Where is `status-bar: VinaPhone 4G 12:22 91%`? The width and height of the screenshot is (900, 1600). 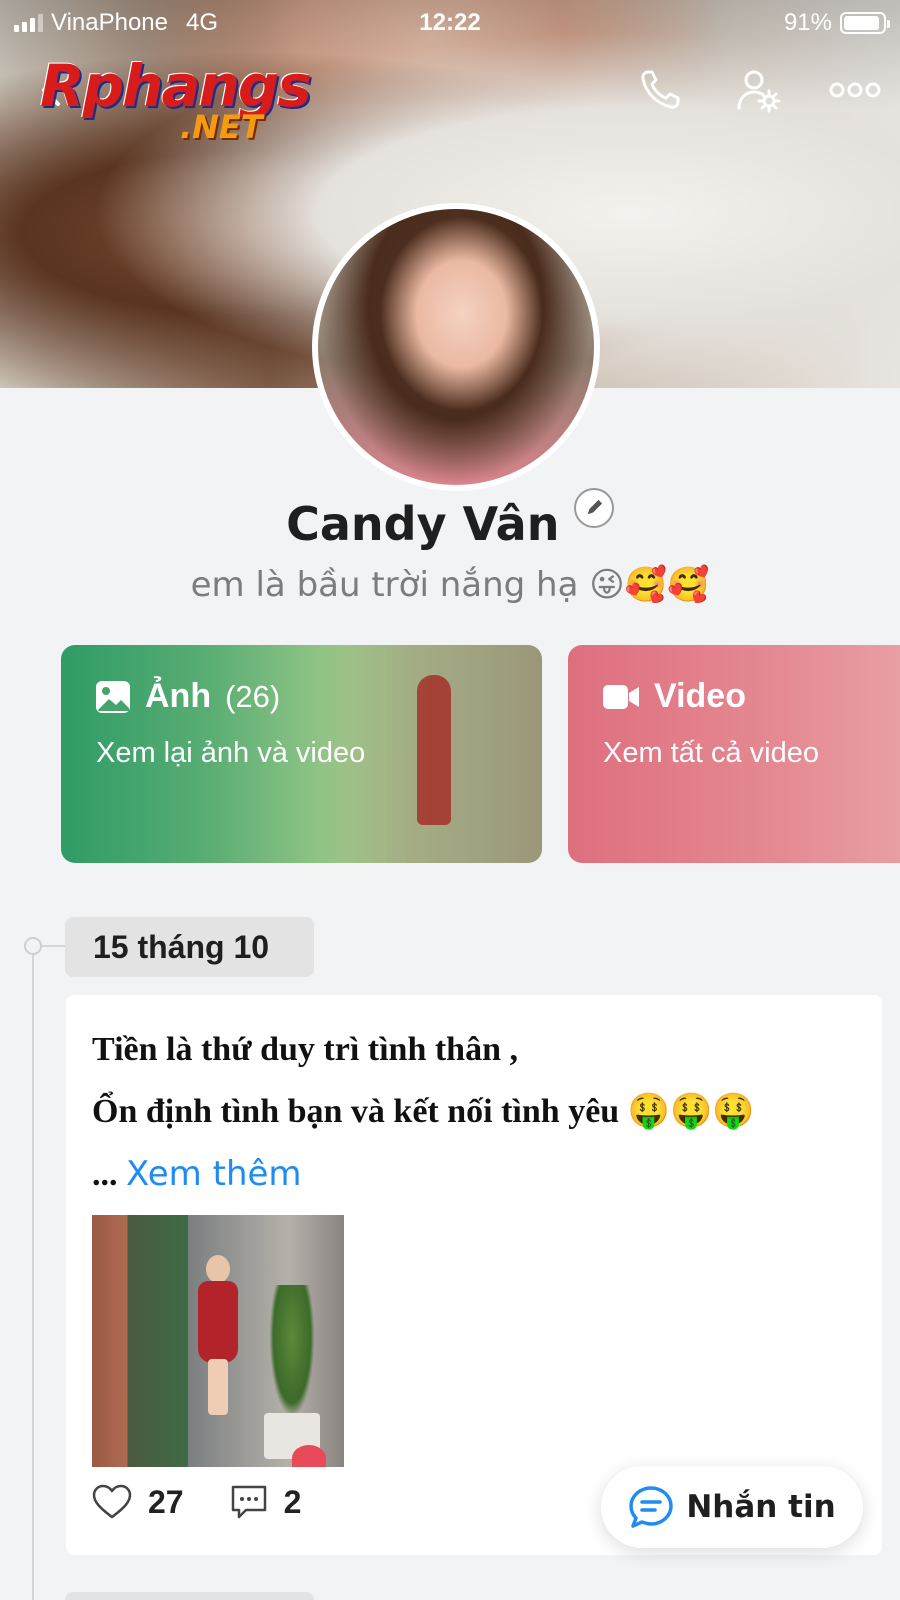 status-bar: VinaPhone 4G 12:22 91% is located at coordinates (450, 22).